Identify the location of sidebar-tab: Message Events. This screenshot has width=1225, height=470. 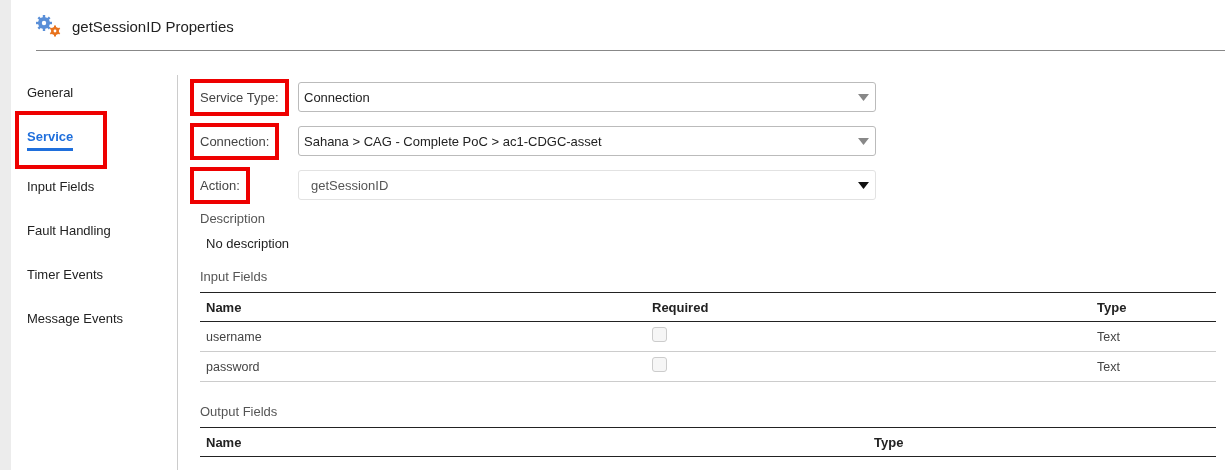
(102, 329).